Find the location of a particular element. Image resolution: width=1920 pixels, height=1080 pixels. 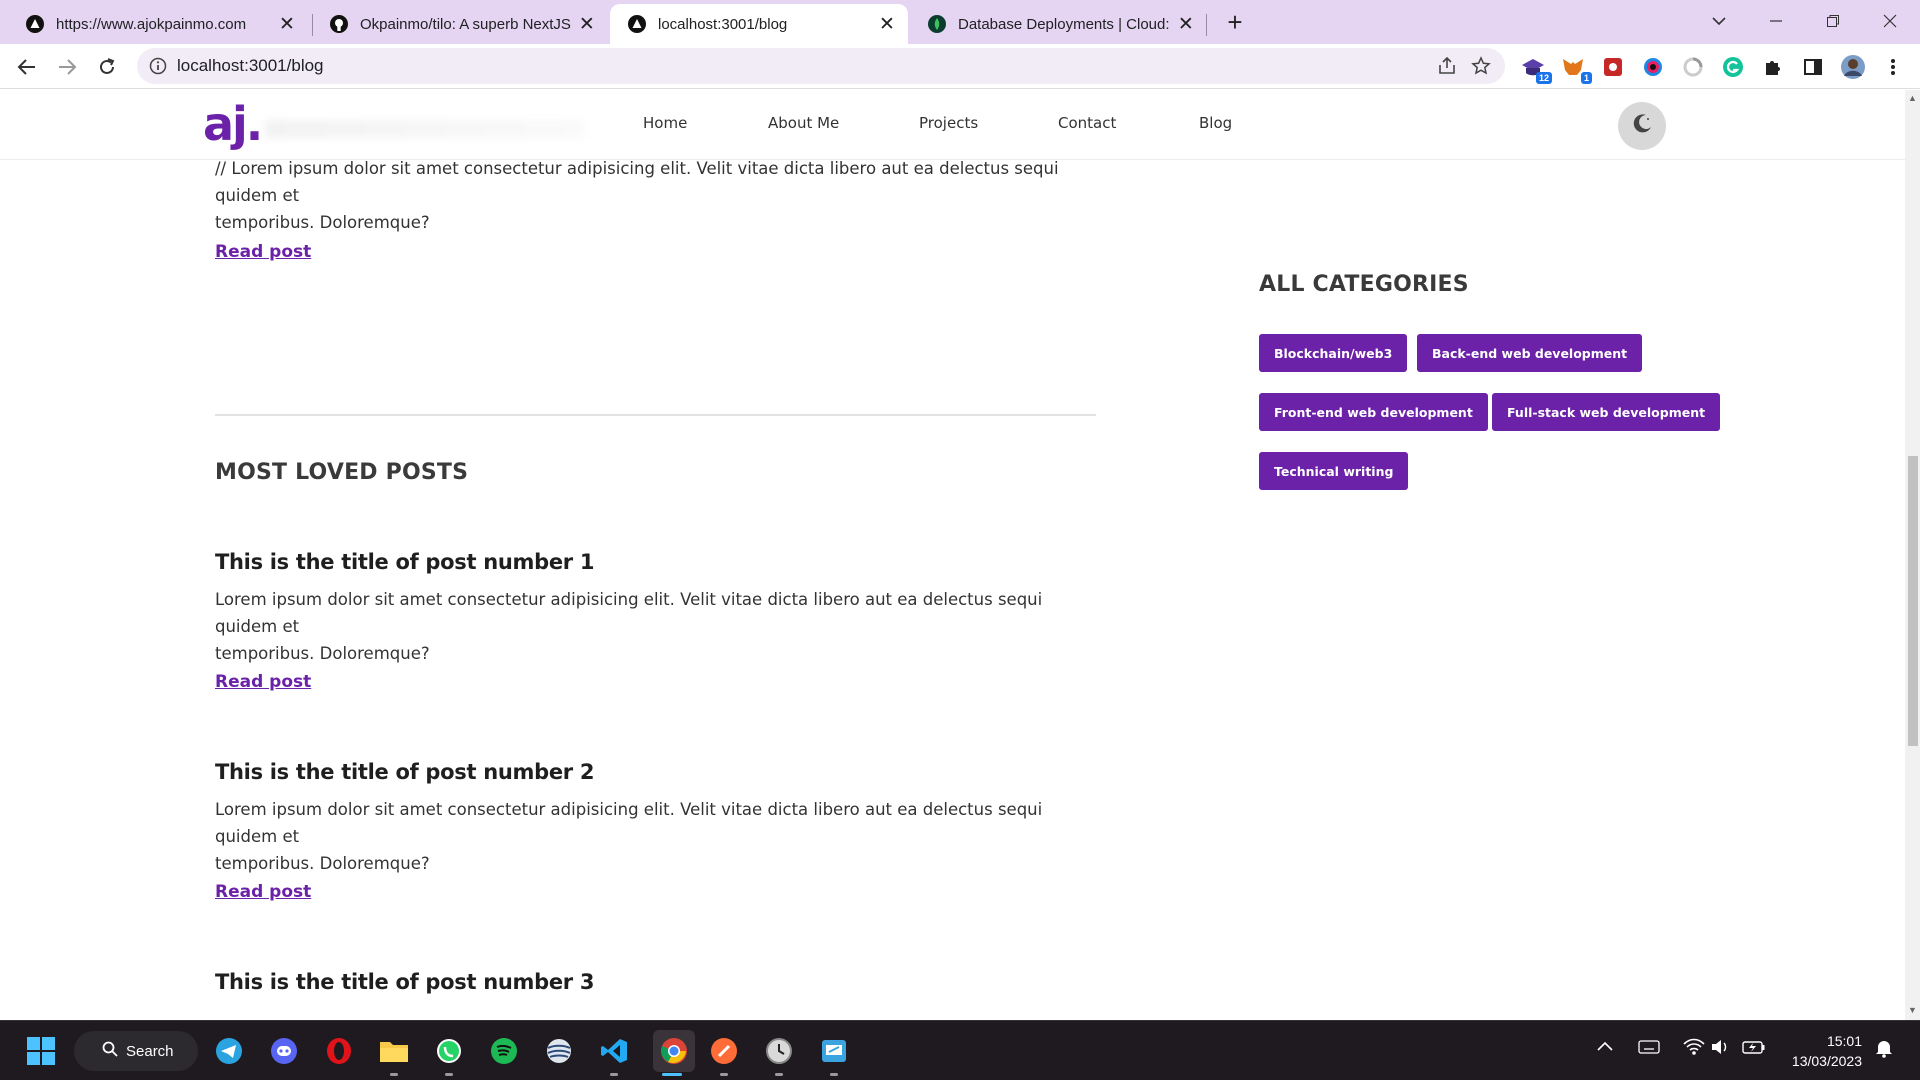

scroll-up-icon: ▲ is located at coordinates (1912, 98).